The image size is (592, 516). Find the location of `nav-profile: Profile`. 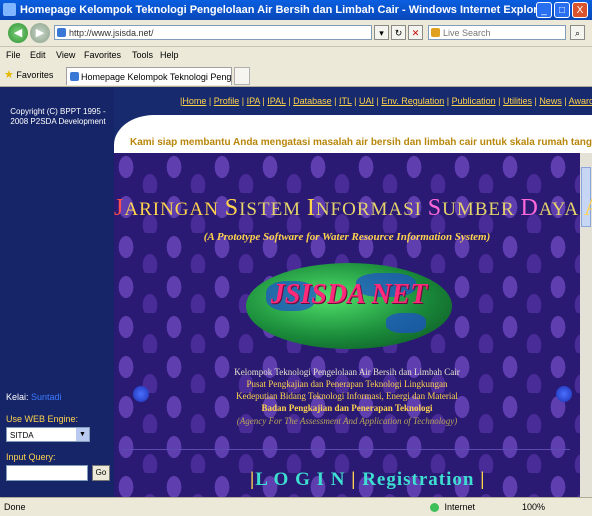

nav-profile: Profile is located at coordinates (227, 101).